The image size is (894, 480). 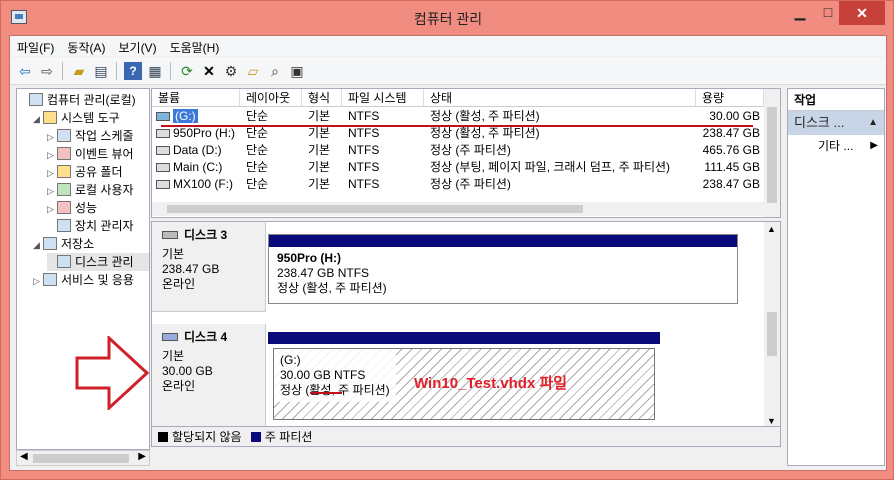 I want to click on disk-vertical-scrollbar: ▲ ▼, so click(x=772, y=324).